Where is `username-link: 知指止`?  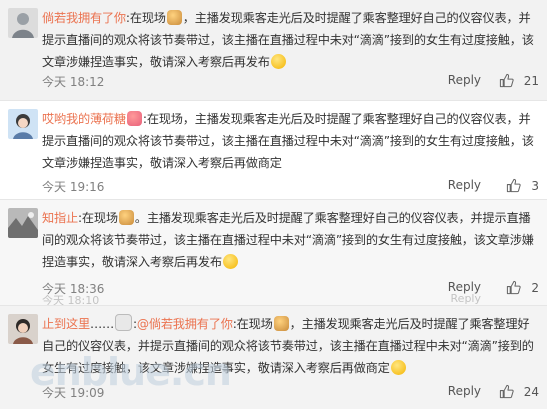 username-link: 知指止 is located at coordinates (60, 218).